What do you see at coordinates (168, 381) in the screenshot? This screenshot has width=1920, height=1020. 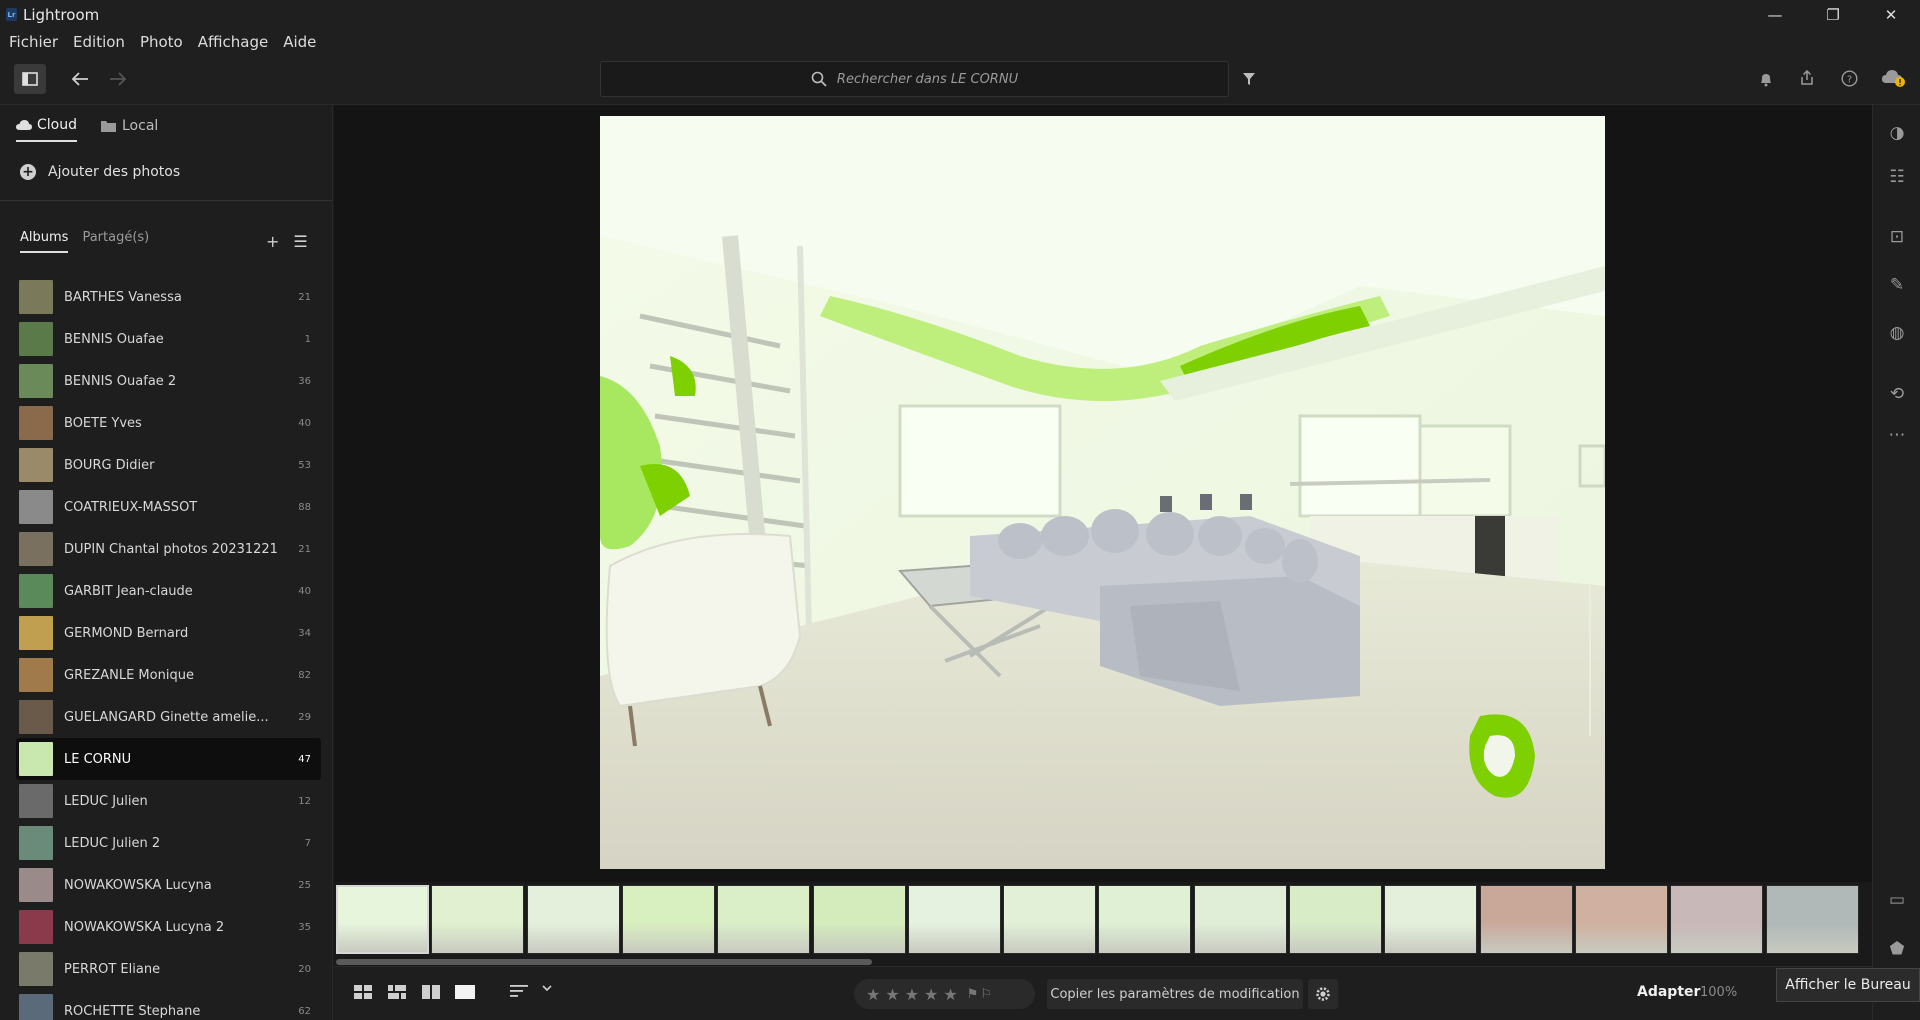 I see `album-row: BENNIS Ouafae 2 36` at bounding box center [168, 381].